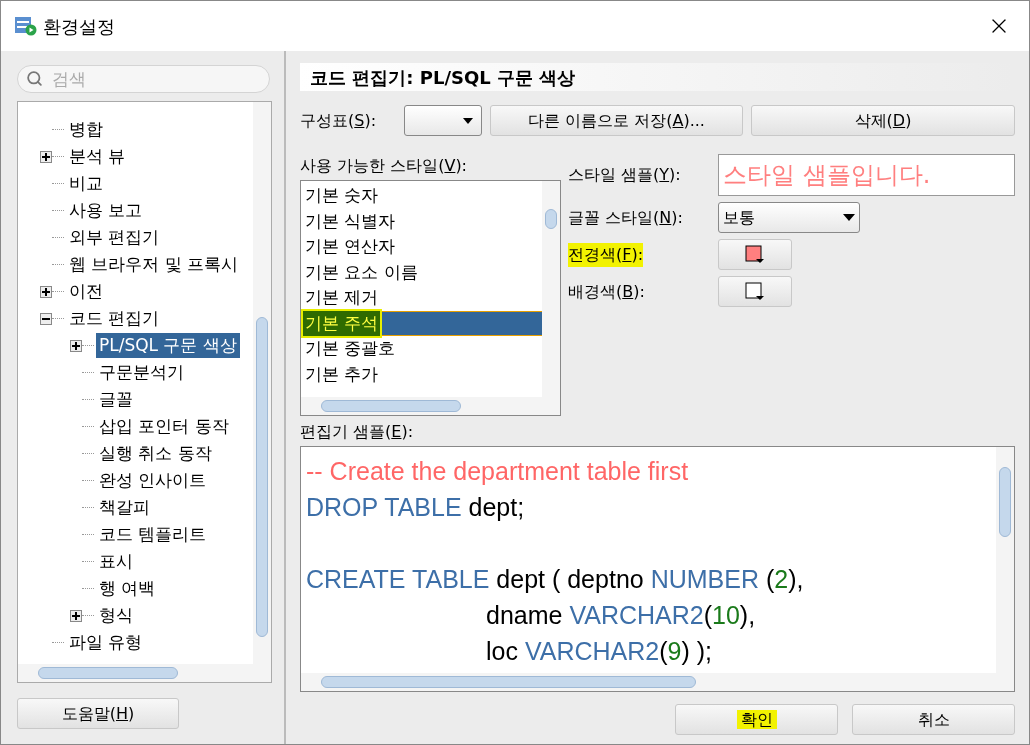 Image resolution: width=1030 pixels, height=745 pixels. What do you see at coordinates (350, 221) in the screenshot?
I see `style-name: 기본 식별자` at bounding box center [350, 221].